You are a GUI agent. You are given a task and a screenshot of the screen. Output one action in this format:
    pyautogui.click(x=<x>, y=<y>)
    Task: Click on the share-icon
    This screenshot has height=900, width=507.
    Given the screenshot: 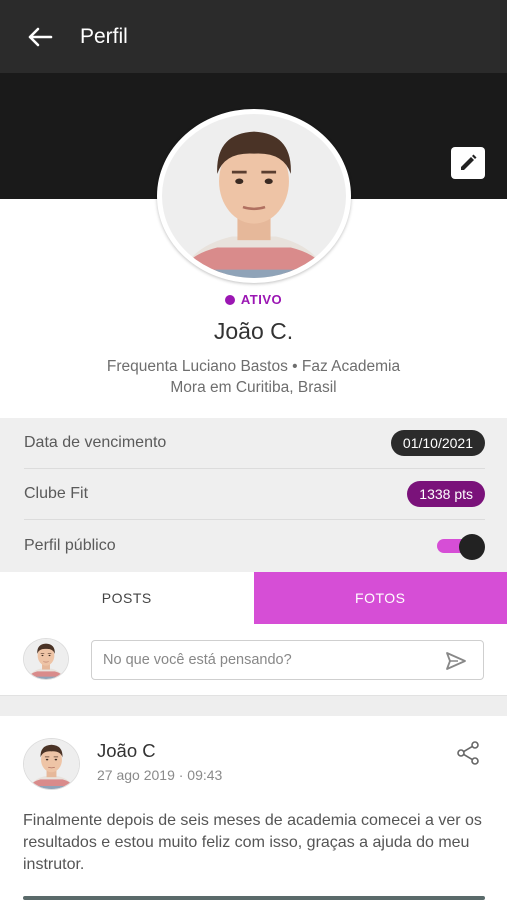 What is the action you would take?
    pyautogui.click(x=468, y=753)
    